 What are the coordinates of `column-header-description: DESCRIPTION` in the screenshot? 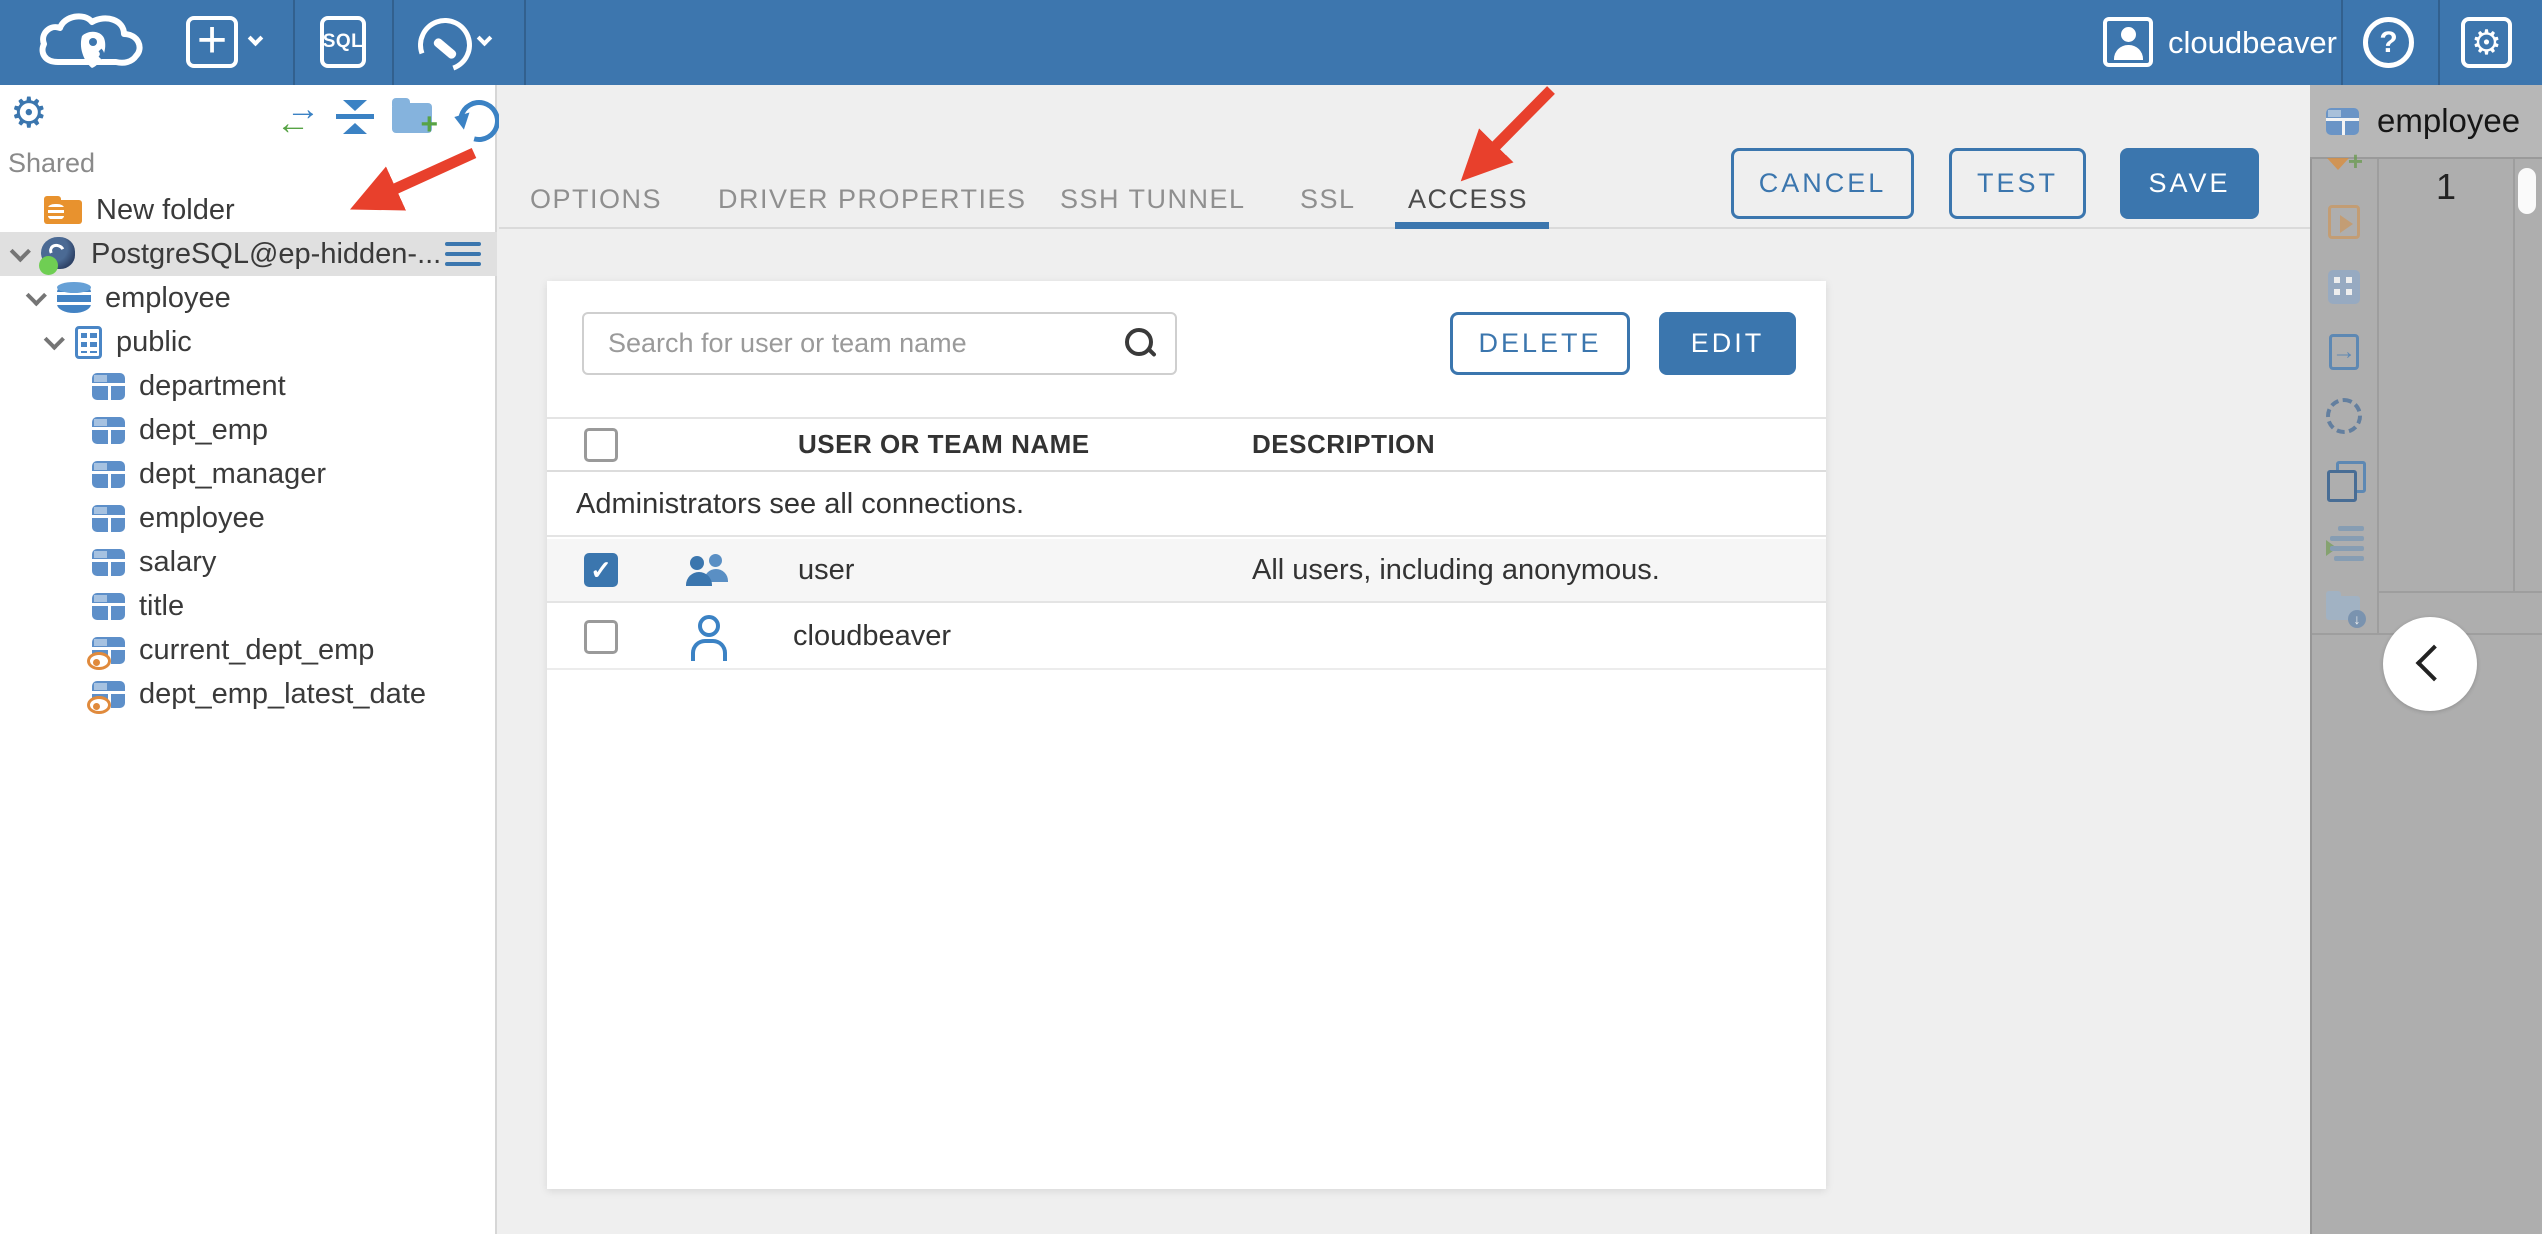 It's located at (1344, 444).